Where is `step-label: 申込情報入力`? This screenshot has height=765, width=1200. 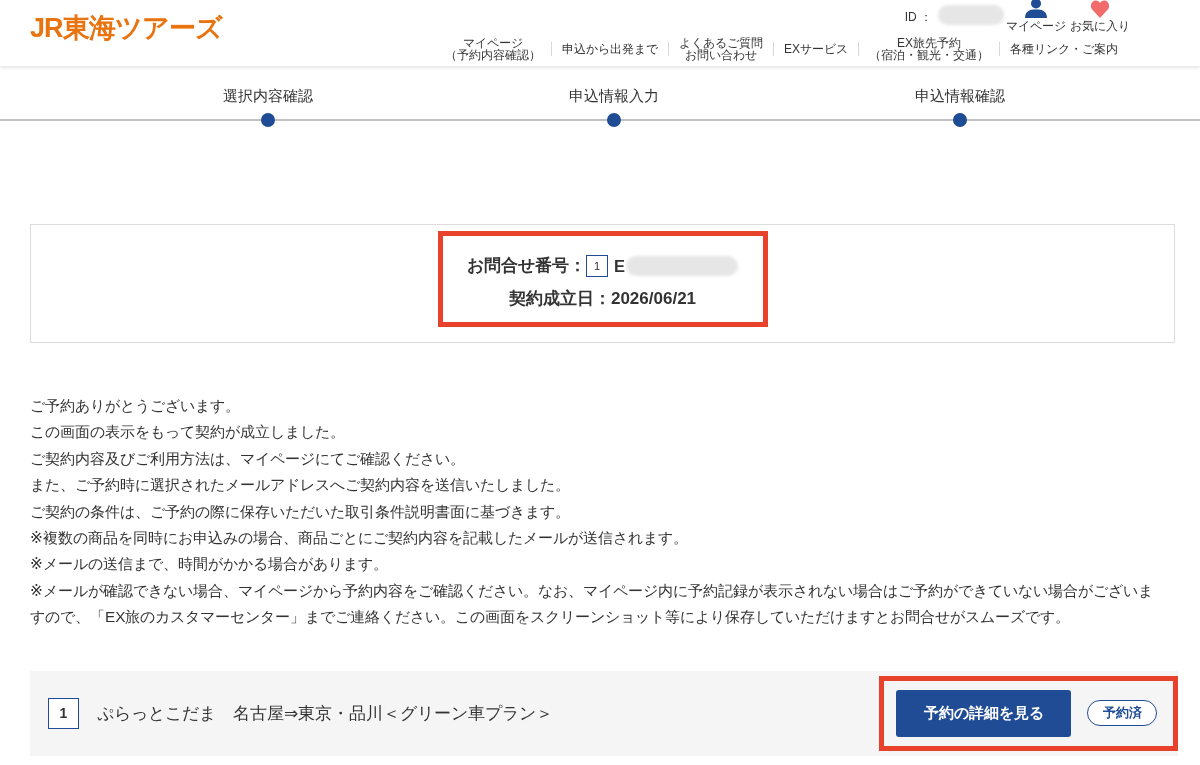
step-label: 申込情報入力 is located at coordinates (614, 96).